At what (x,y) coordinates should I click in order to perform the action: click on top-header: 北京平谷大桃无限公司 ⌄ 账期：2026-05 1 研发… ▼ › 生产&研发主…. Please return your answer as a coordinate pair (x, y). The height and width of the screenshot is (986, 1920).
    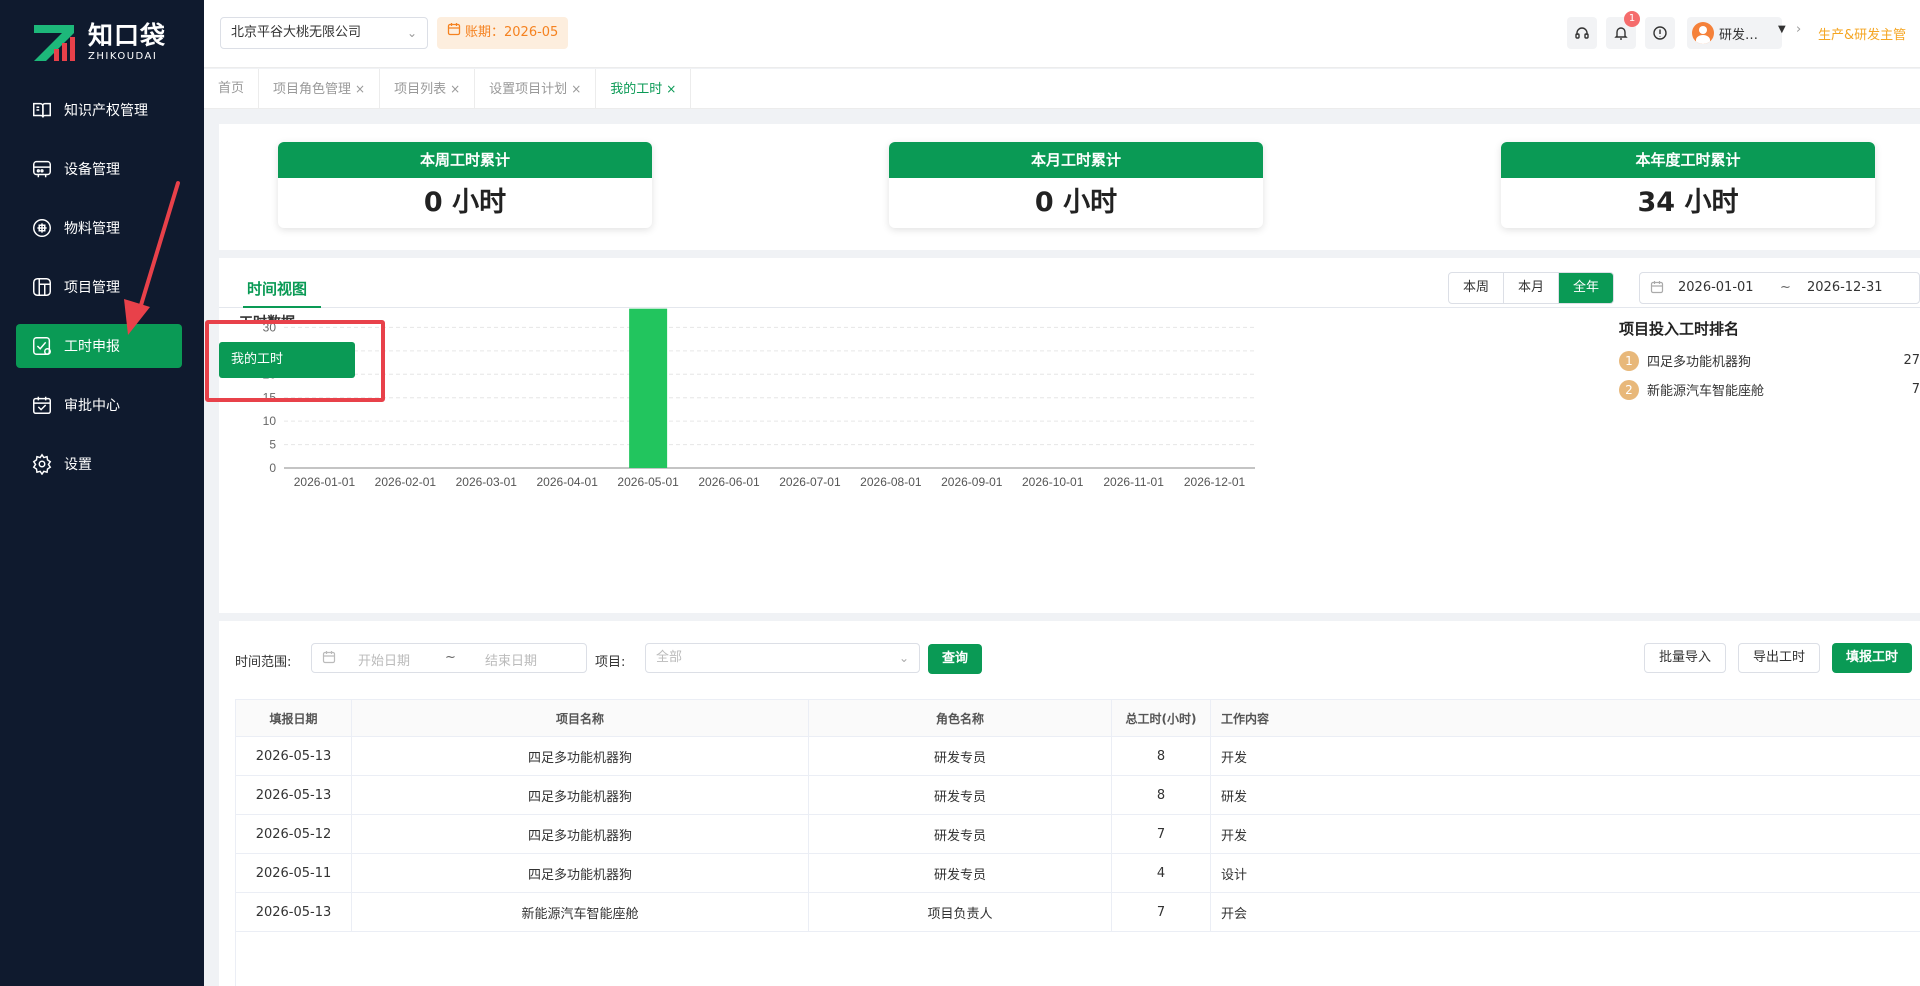
    Looking at the image, I should click on (1062, 34).